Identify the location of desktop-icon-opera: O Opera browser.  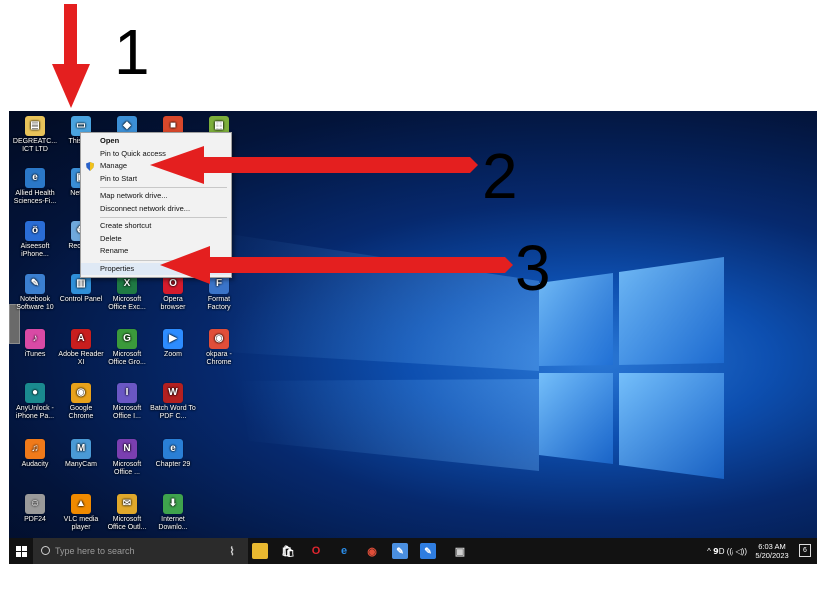
(173, 293).